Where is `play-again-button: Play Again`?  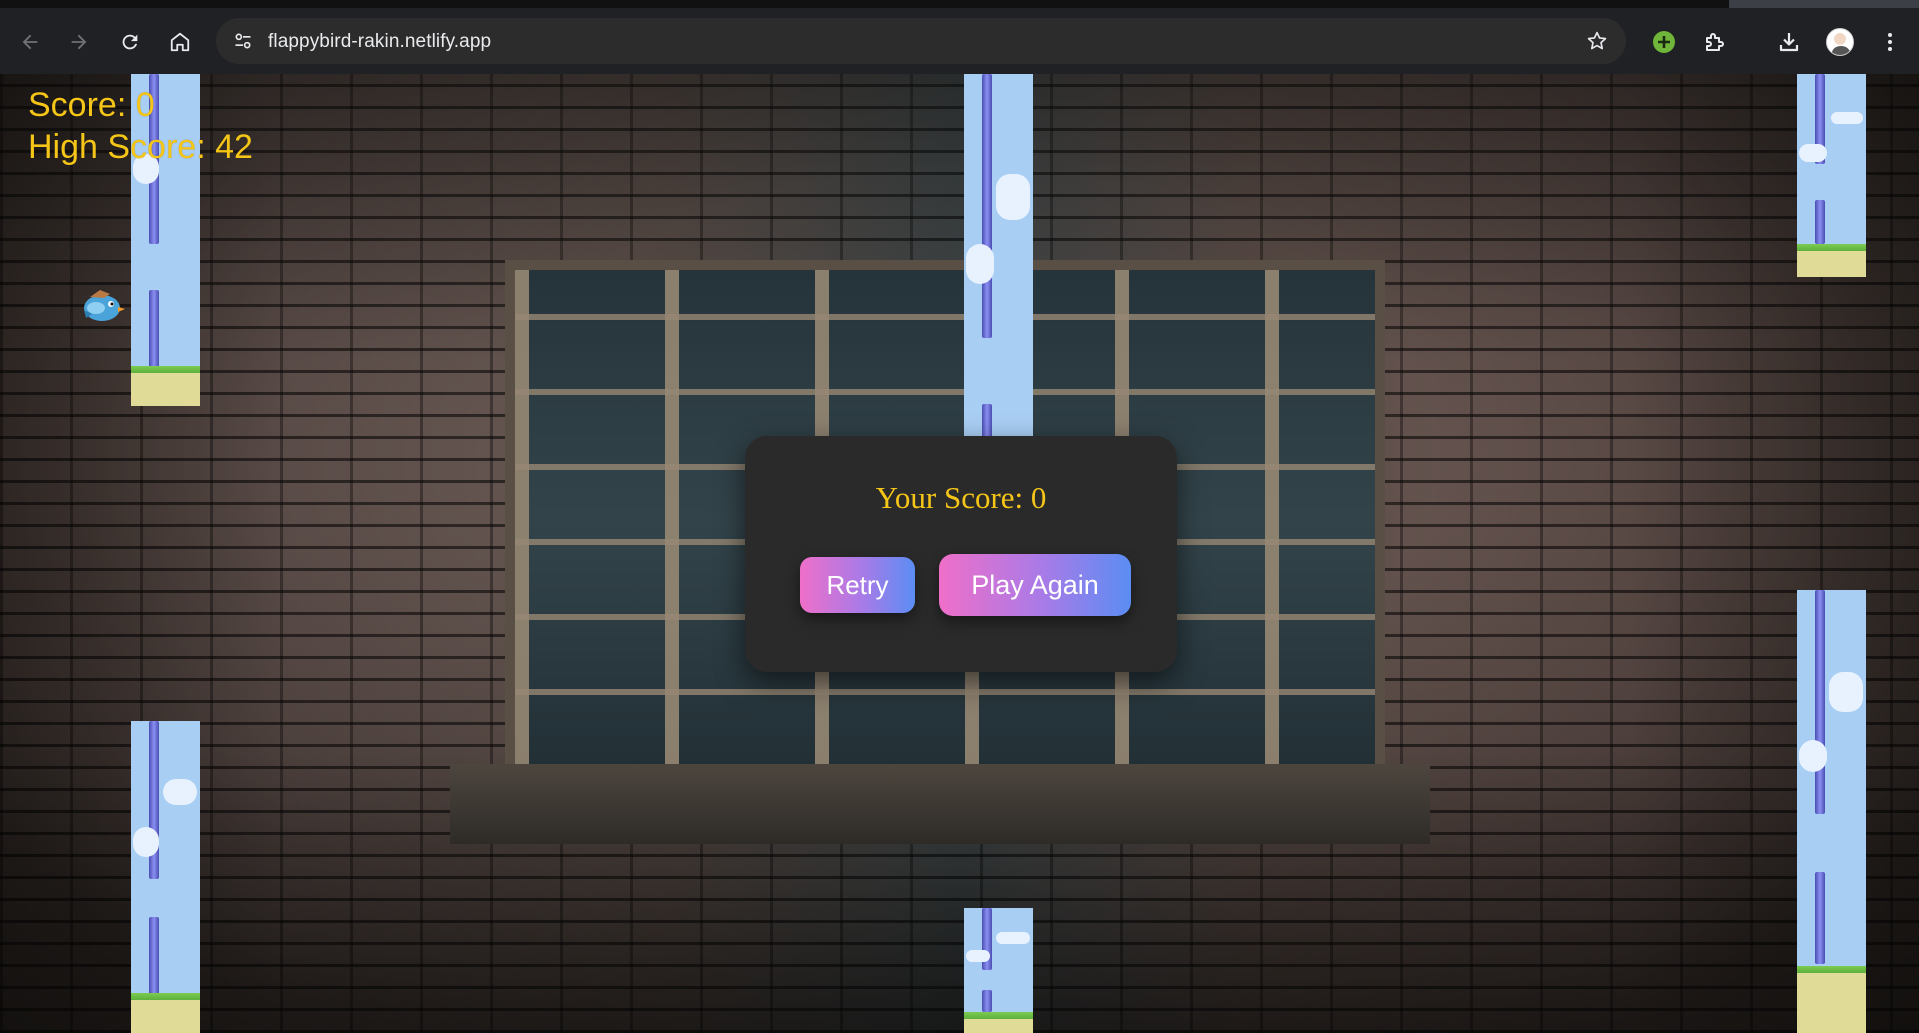 play-again-button: Play Again is located at coordinates (1035, 585).